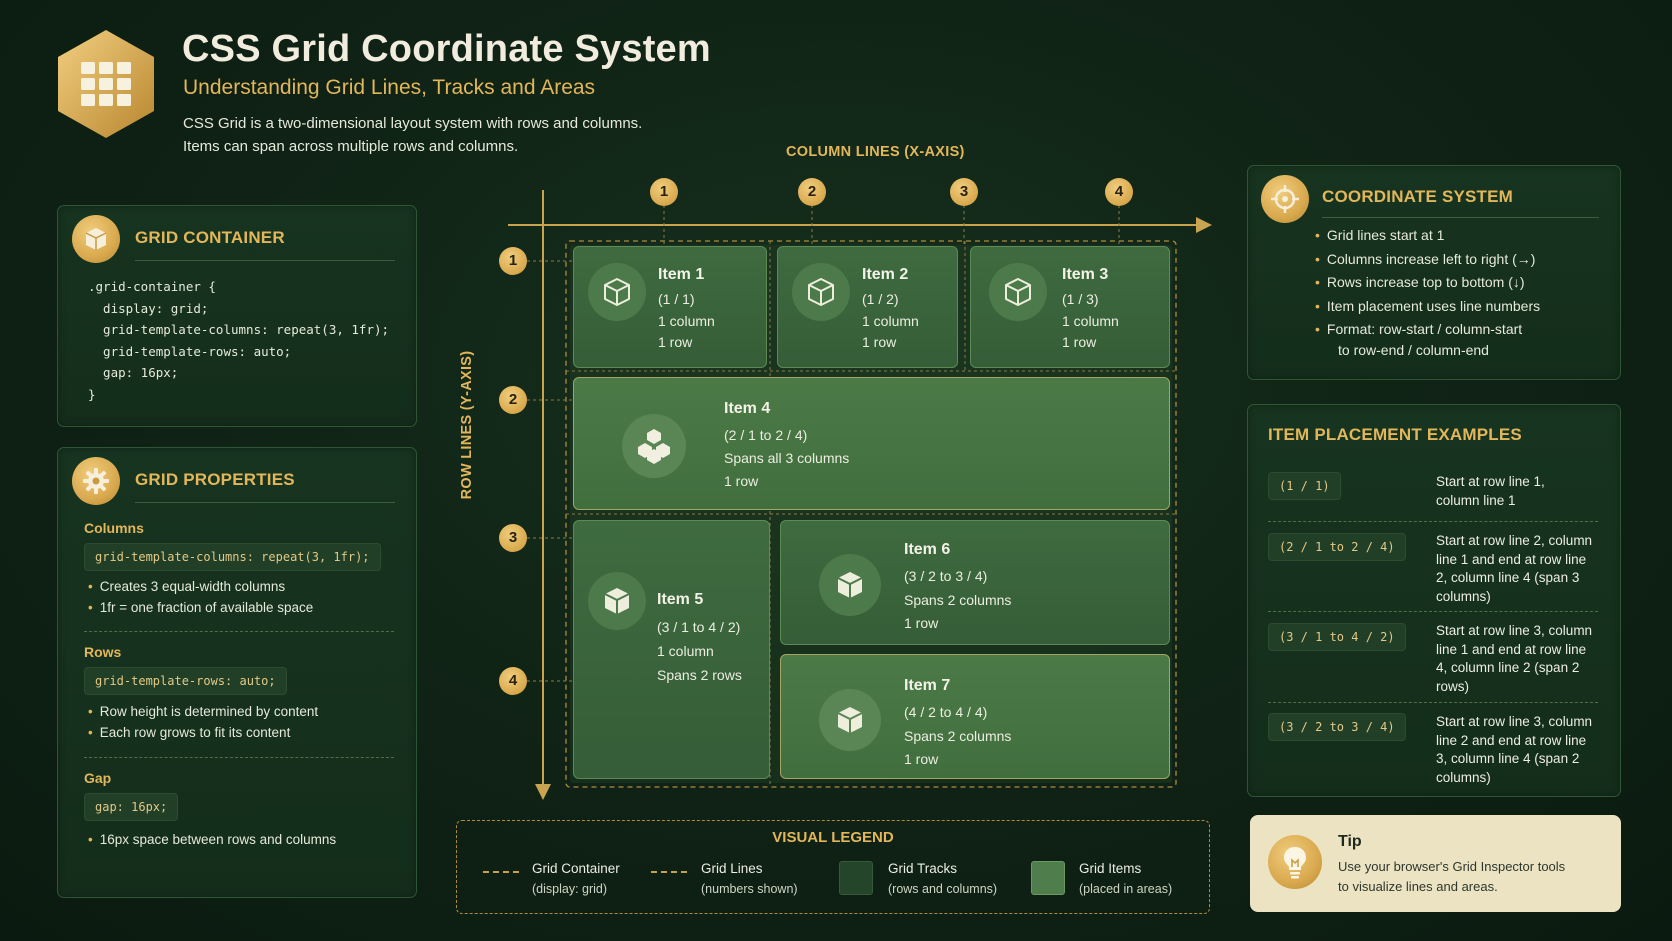 The width and height of the screenshot is (1672, 941). I want to click on item-details: (1 / 3) 1 column 1 row, so click(1090, 321).